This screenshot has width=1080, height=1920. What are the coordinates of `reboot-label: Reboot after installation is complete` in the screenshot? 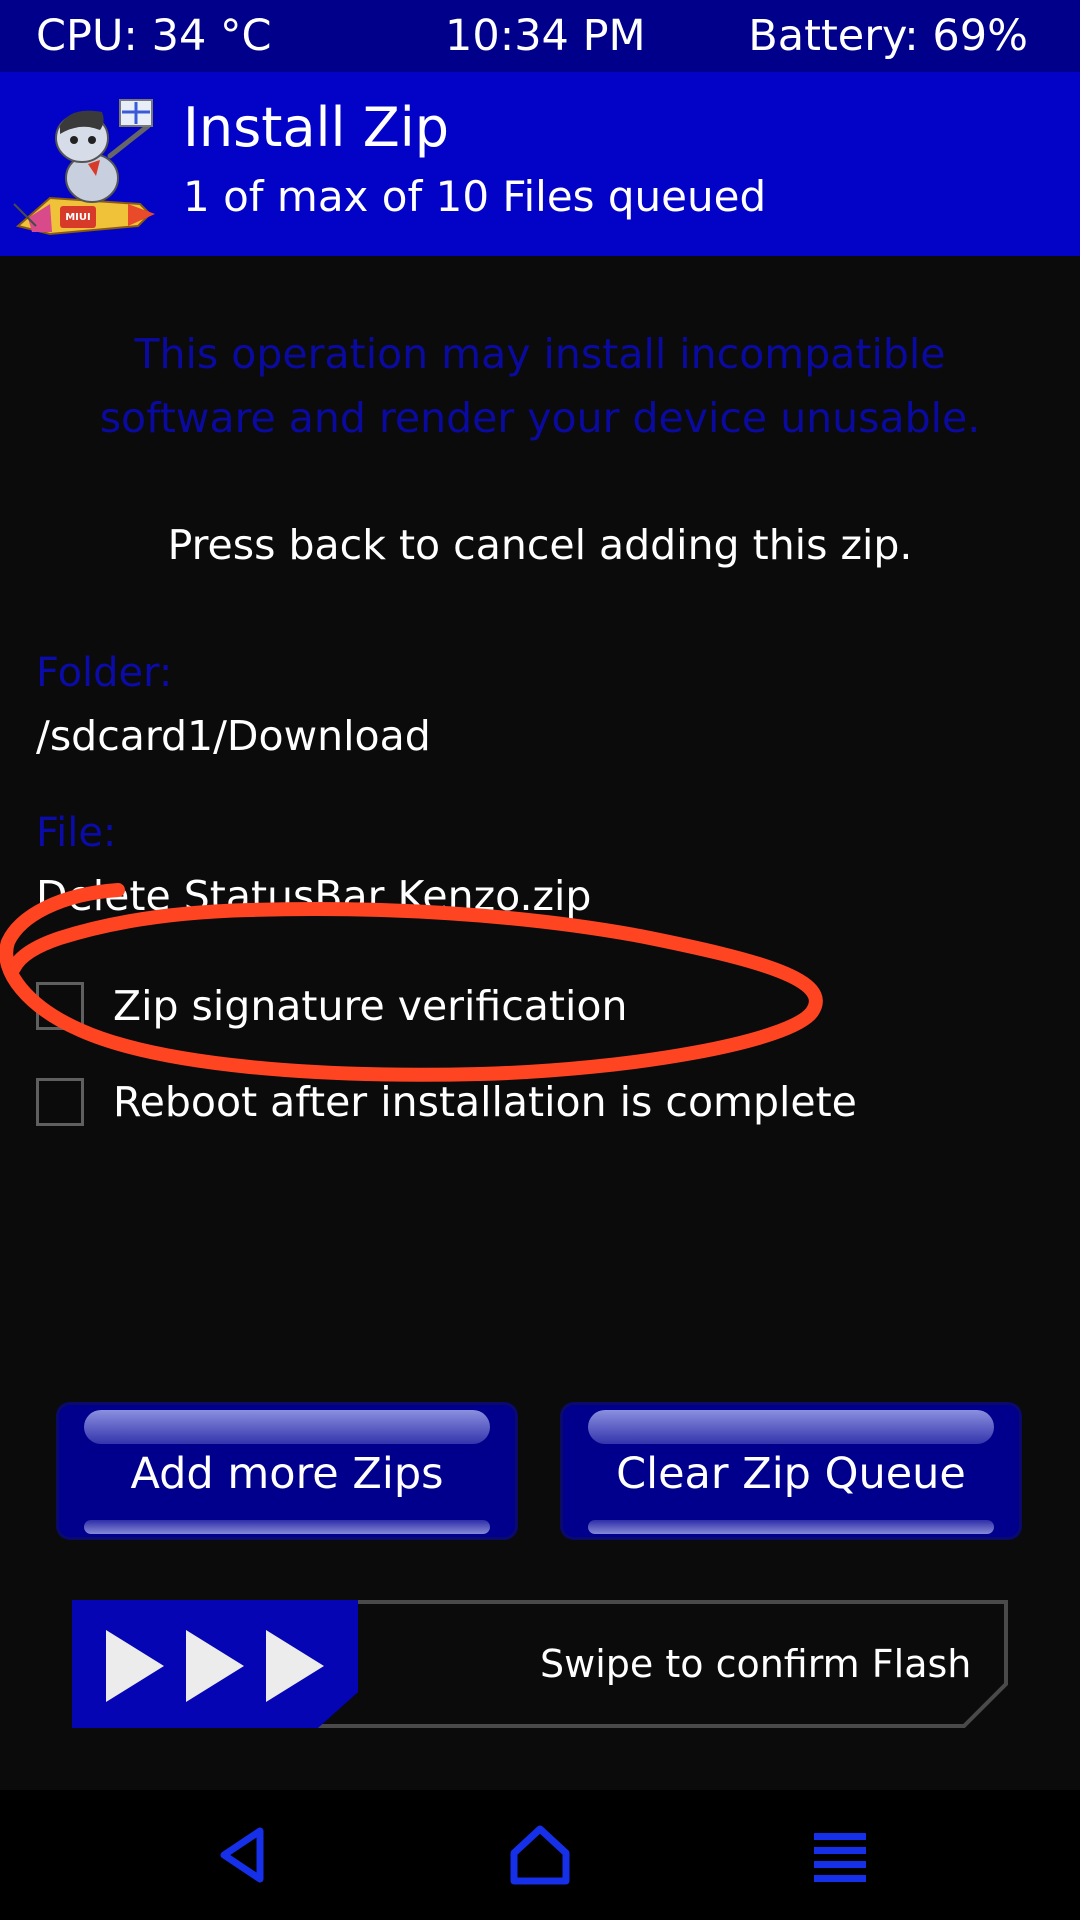 It's located at (485, 1102).